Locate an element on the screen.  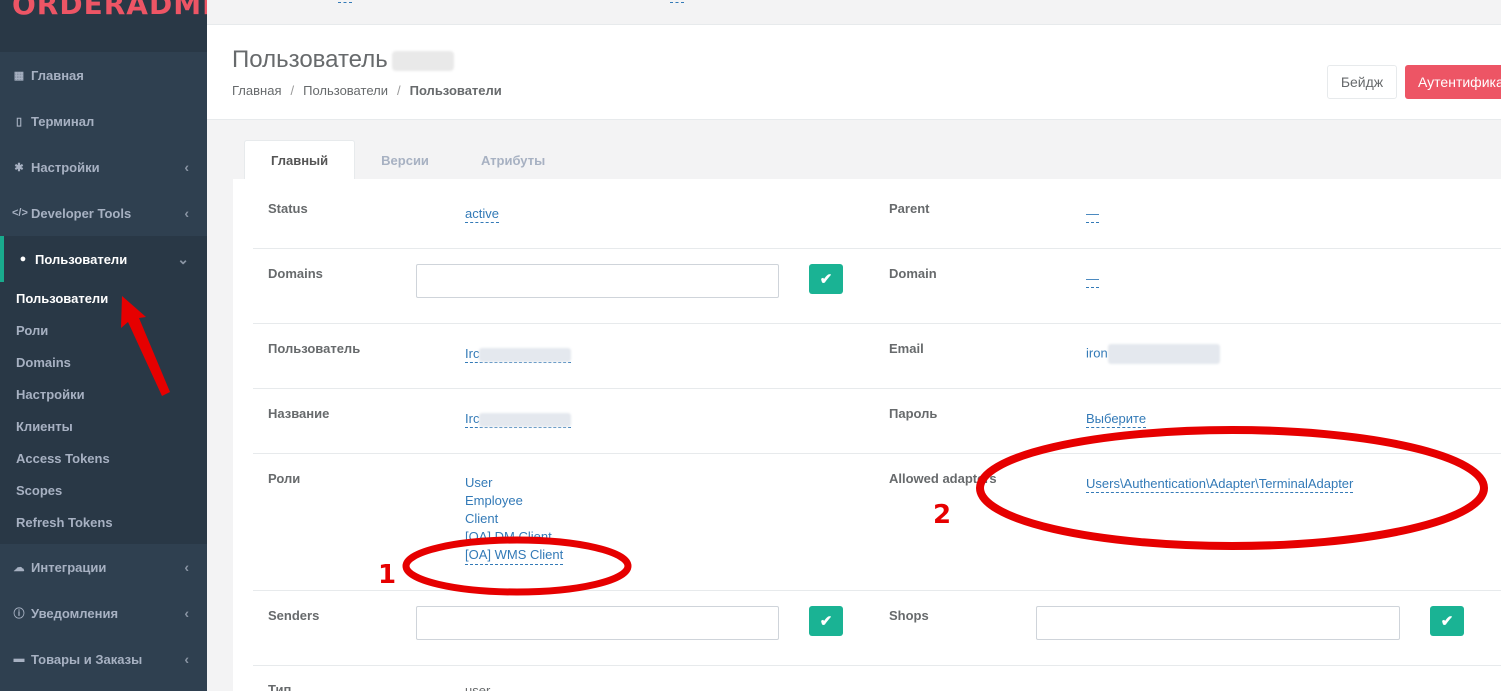
breadcrumb-home: Главная is located at coordinates (256, 90).